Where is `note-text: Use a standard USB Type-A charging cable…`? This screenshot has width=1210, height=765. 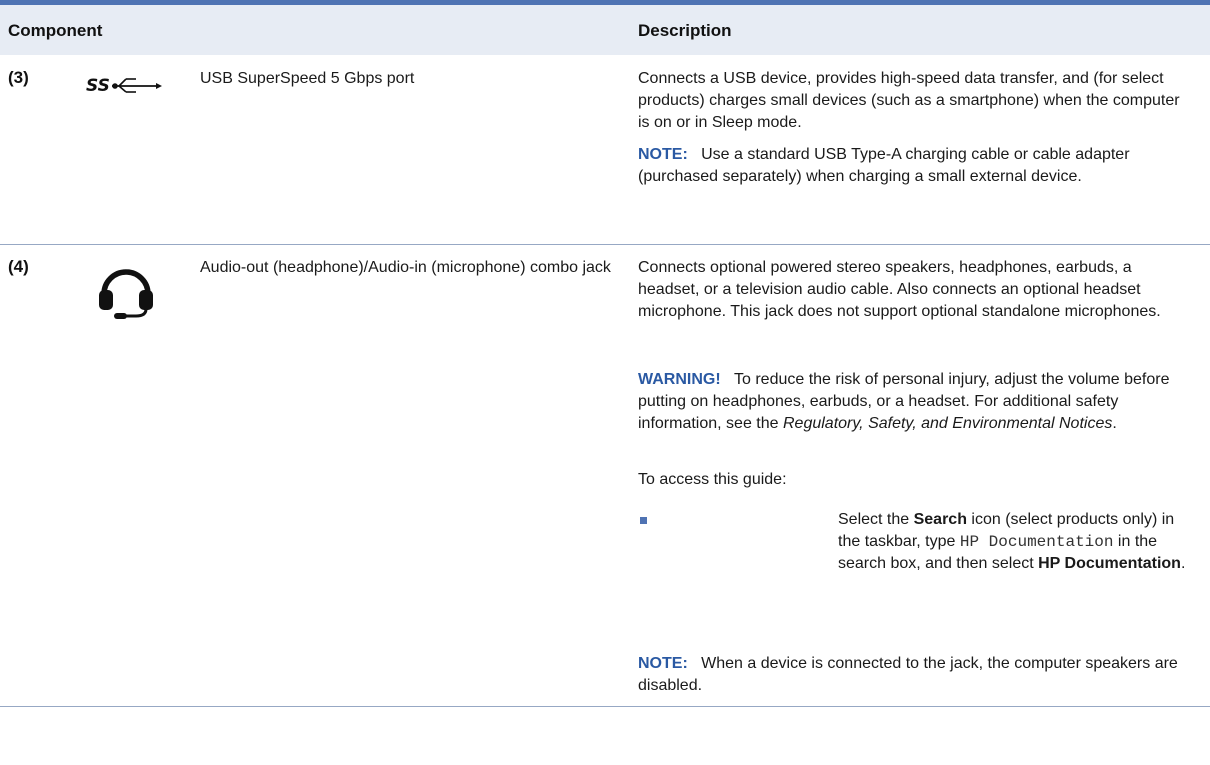
note-text: Use a standard USB Type-A charging cable… is located at coordinates (884, 165).